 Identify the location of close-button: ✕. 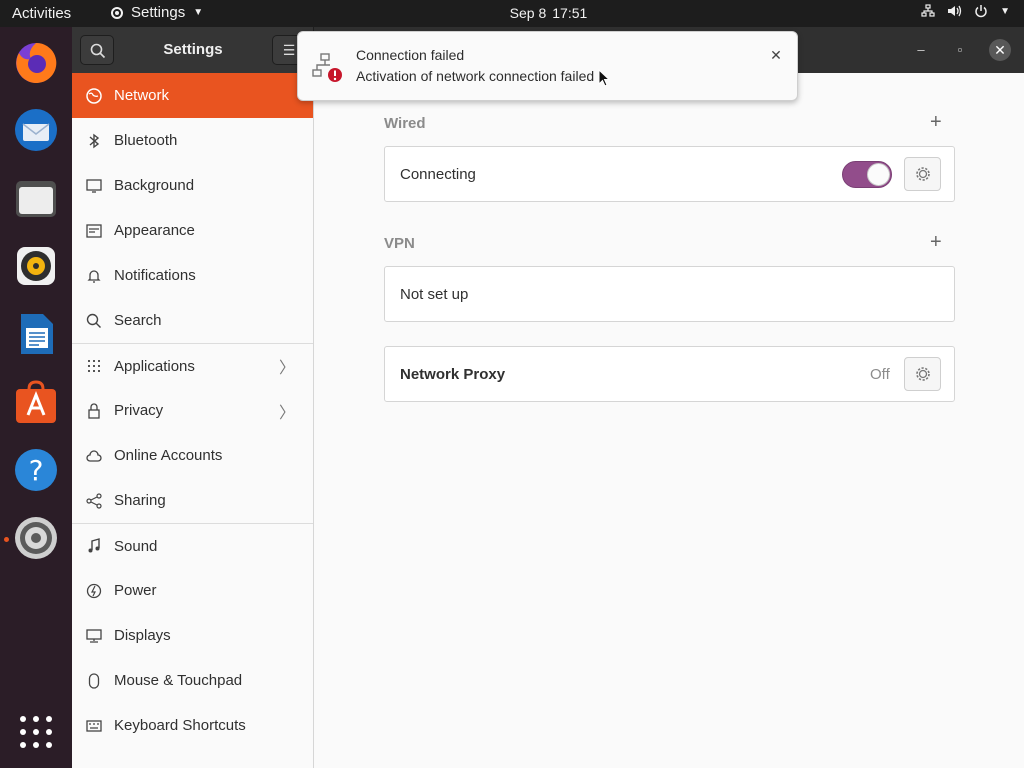
(1000, 50).